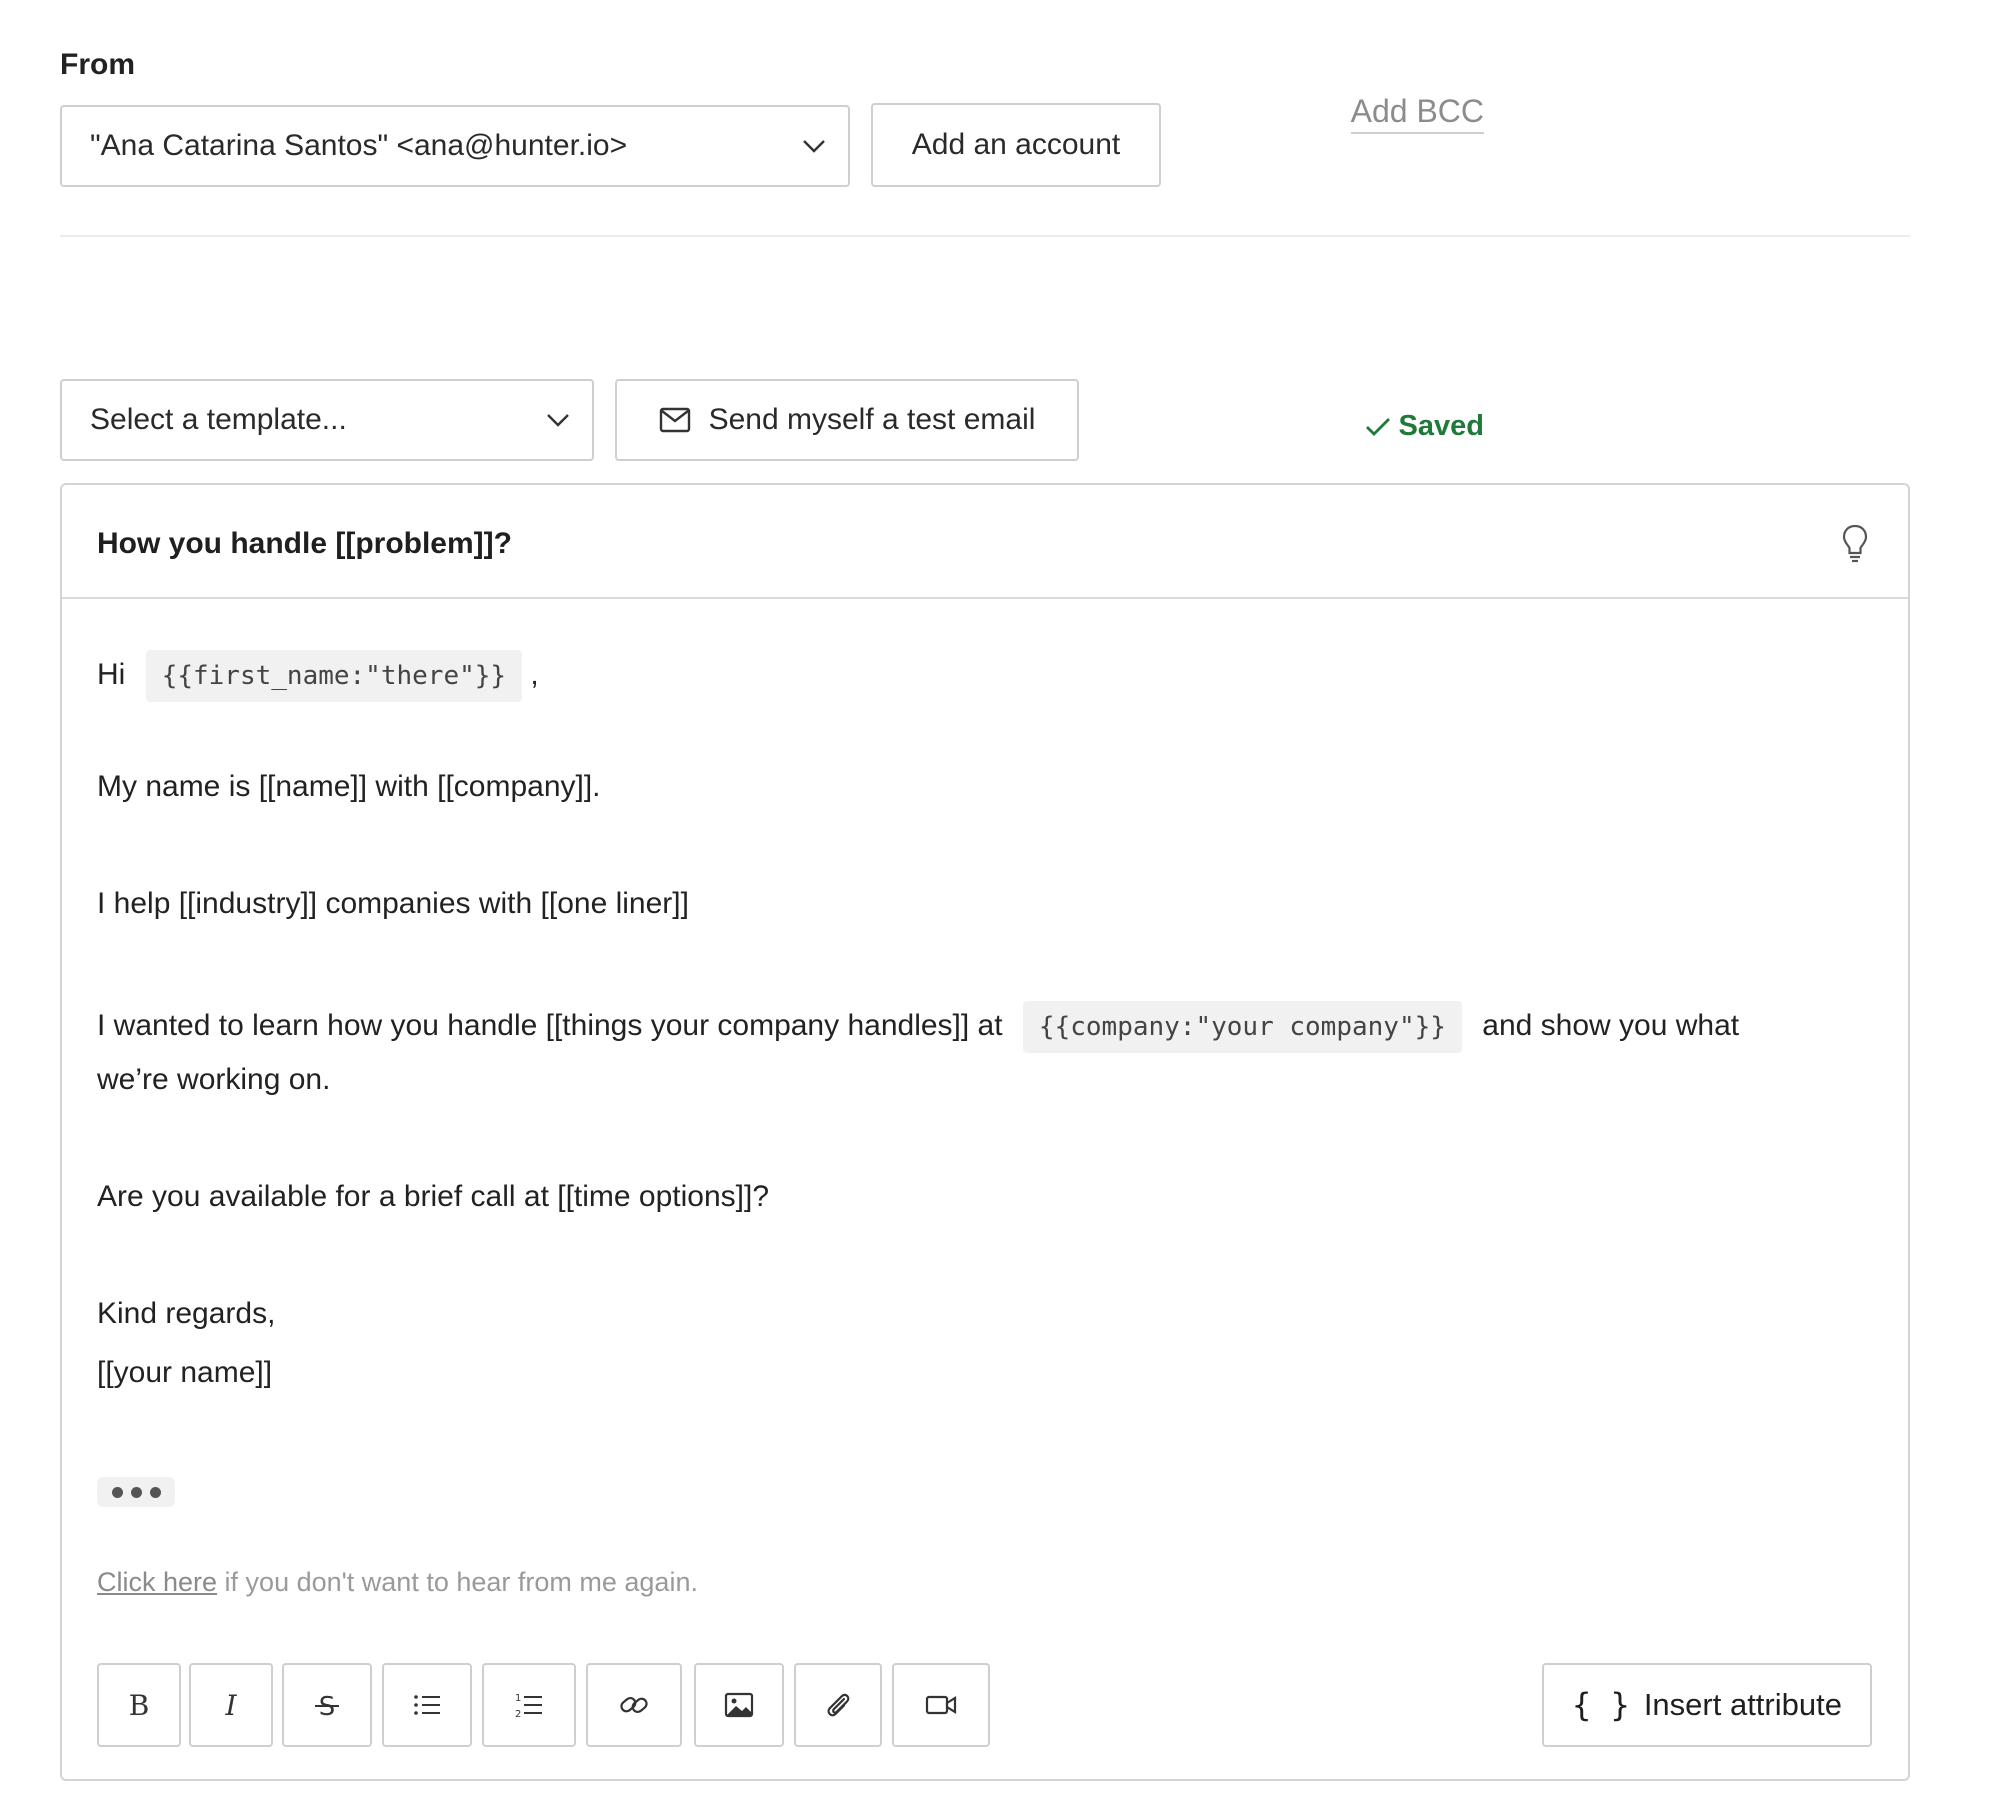 The image size is (2000, 1808). Describe the element at coordinates (985, 542) in the screenshot. I see `subject-bar: How you handle [[problem]]?` at that location.